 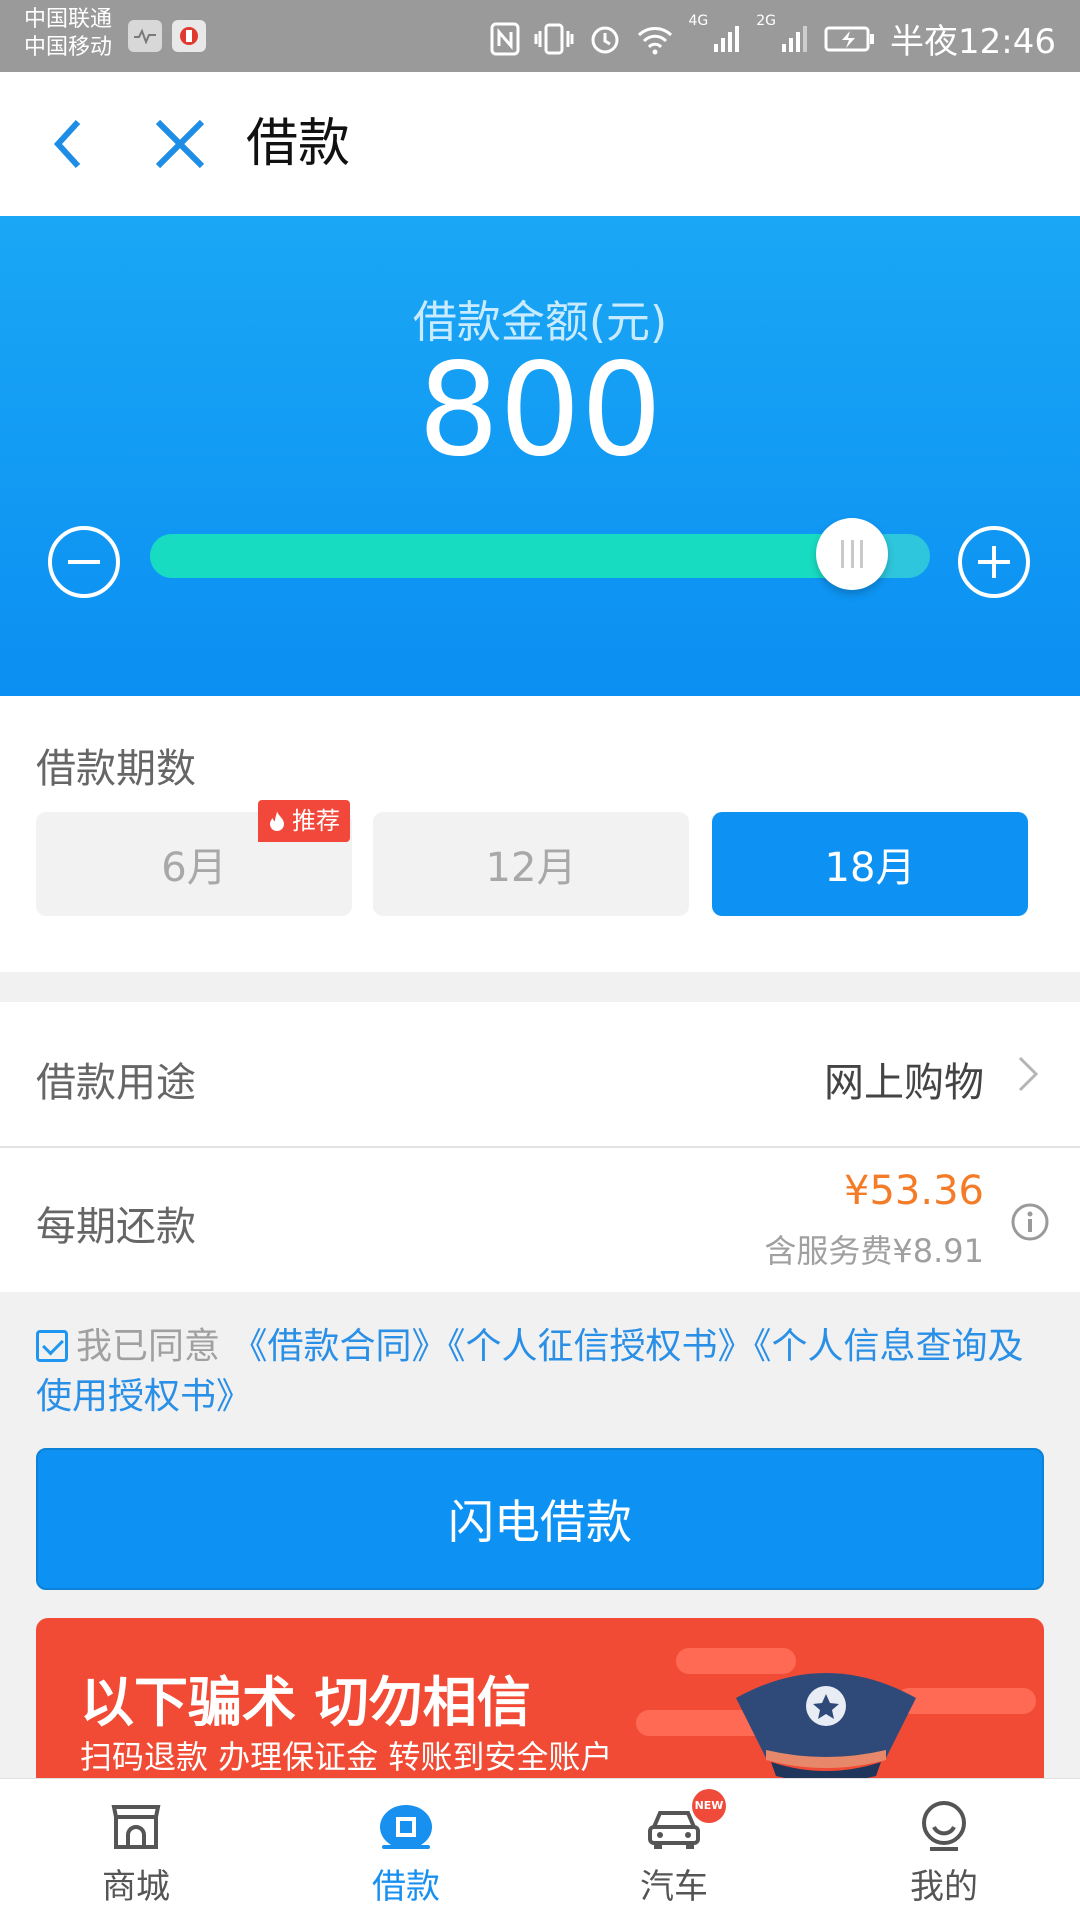 I want to click on tab-profile: 我的, so click(x=944, y=1853).